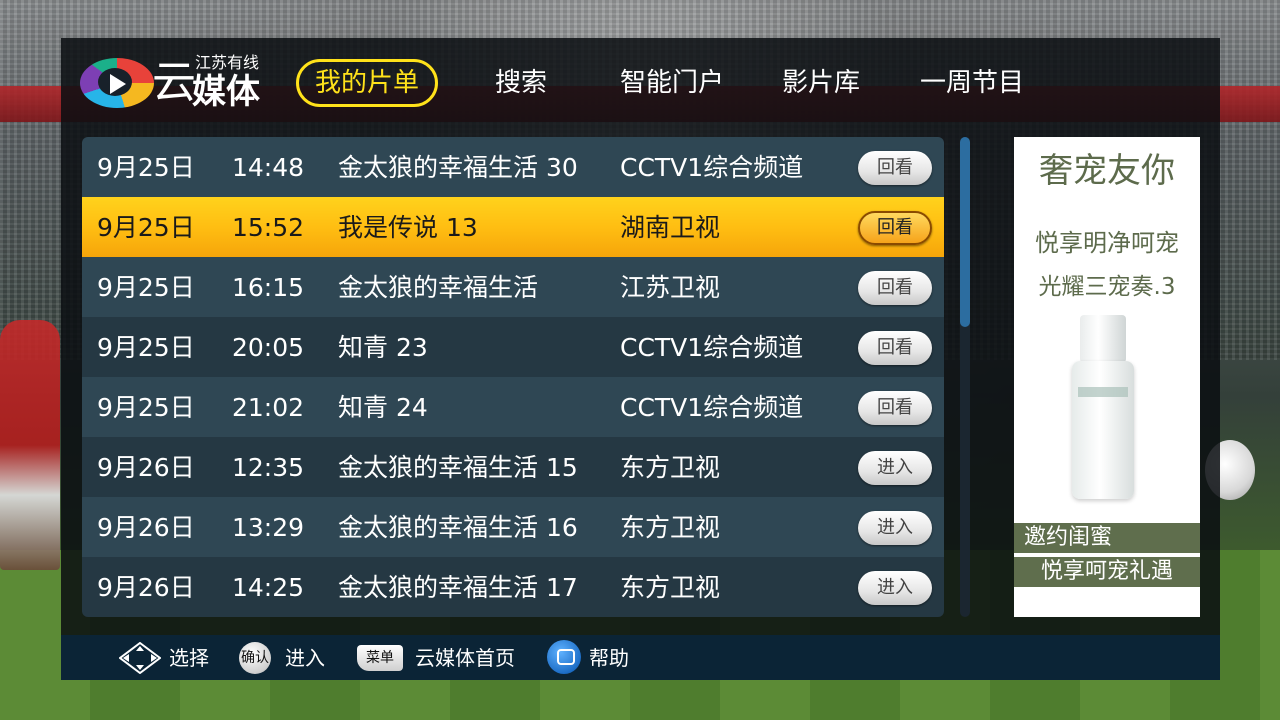 The width and height of the screenshot is (1280, 720). Describe the element at coordinates (268, 167) in the screenshot. I see `program-time: 14:48` at that location.